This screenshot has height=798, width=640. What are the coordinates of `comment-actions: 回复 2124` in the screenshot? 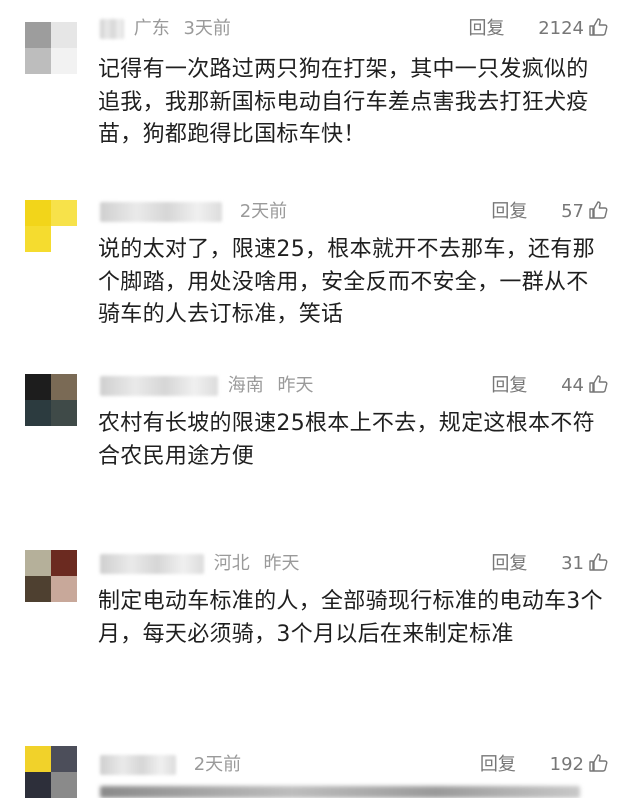 It's located at (538, 29).